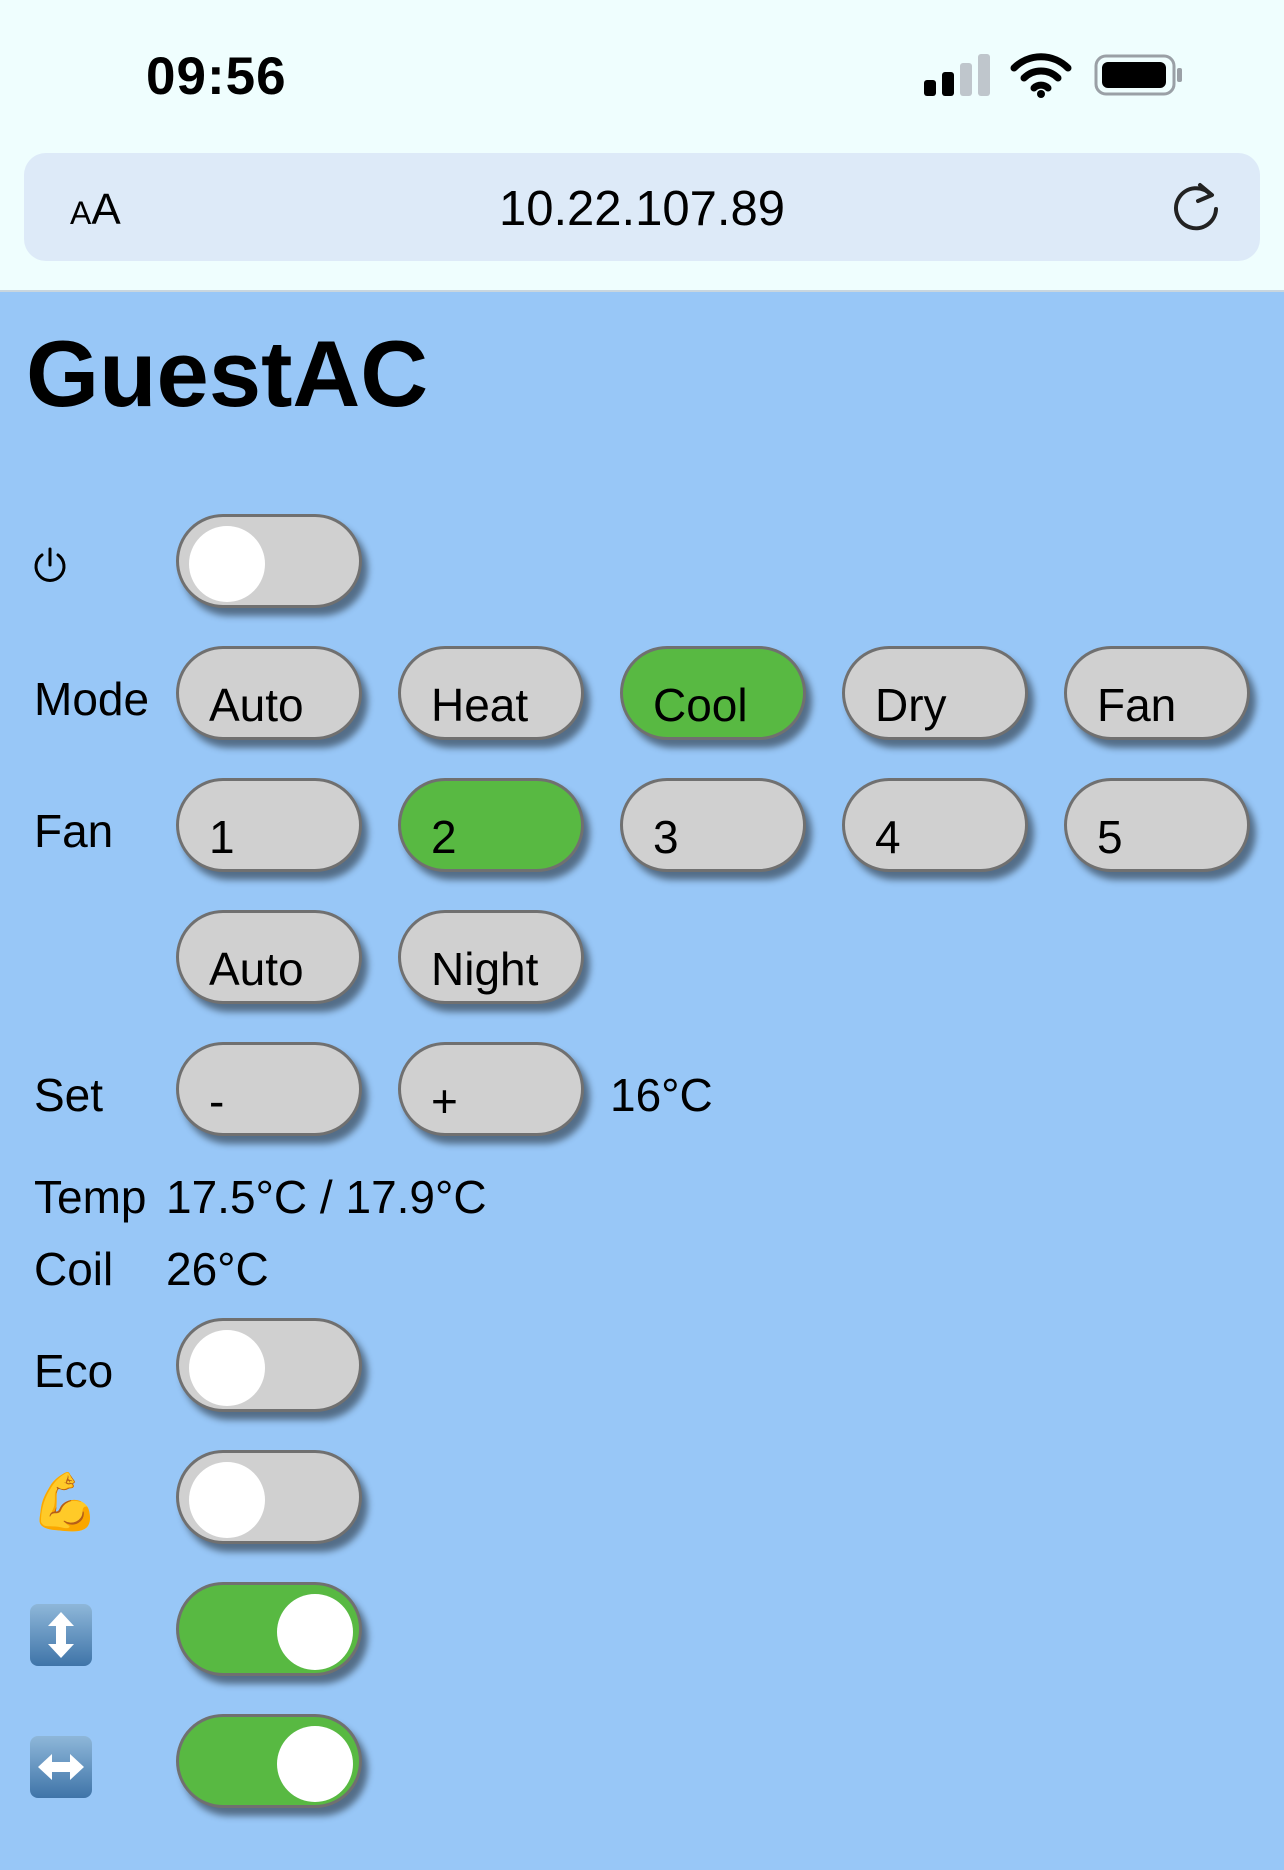 This screenshot has width=1284, height=1870. I want to click on power-toggle, so click(269, 561).